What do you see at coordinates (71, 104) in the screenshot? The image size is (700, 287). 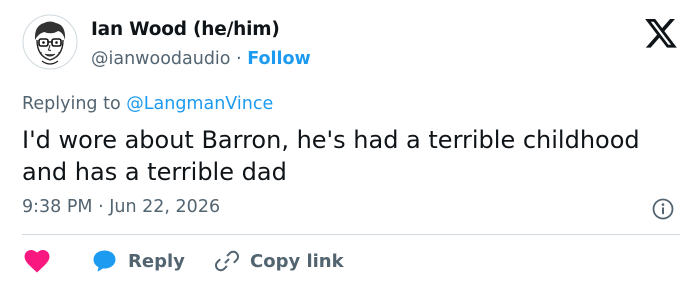 I see `reply-context-prefix: Replying to` at bounding box center [71, 104].